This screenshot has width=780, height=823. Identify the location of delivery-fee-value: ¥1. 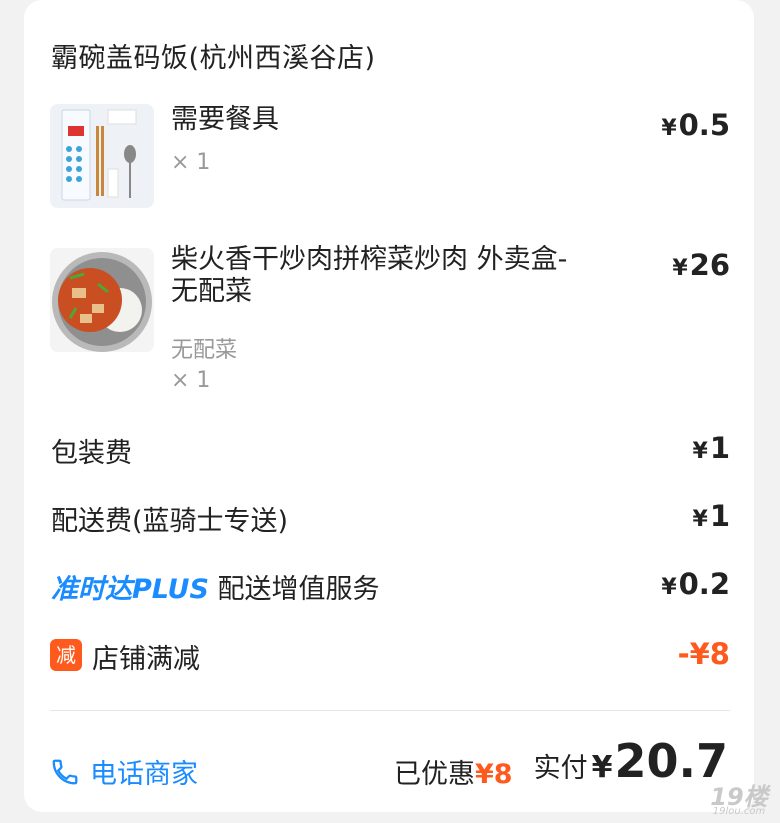
(712, 516).